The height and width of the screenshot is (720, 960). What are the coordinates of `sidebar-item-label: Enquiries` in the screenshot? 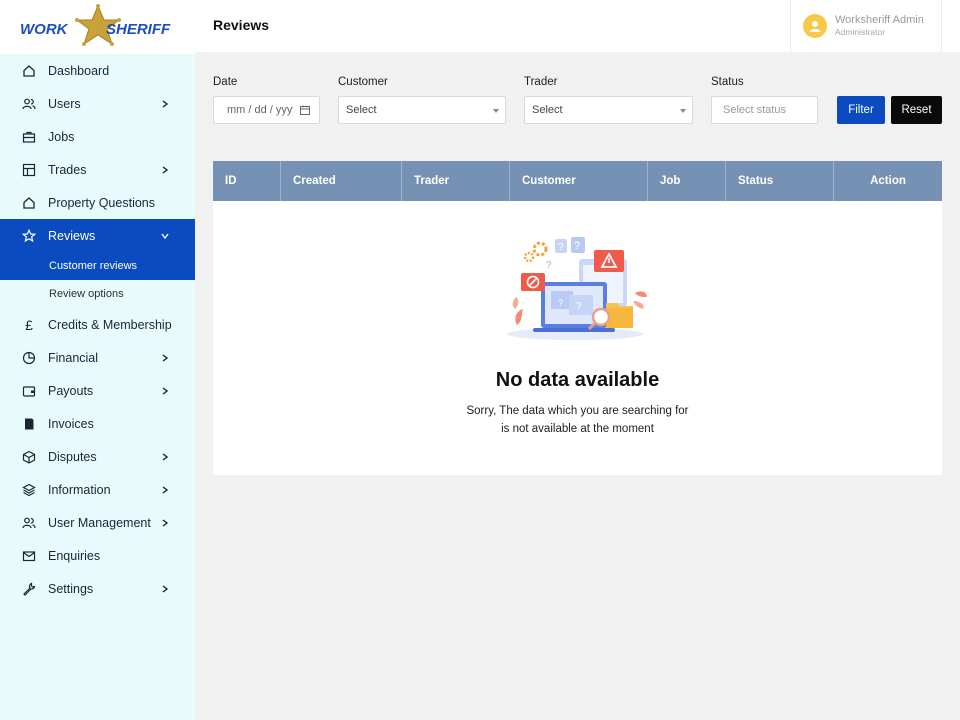 It's located at (74, 555).